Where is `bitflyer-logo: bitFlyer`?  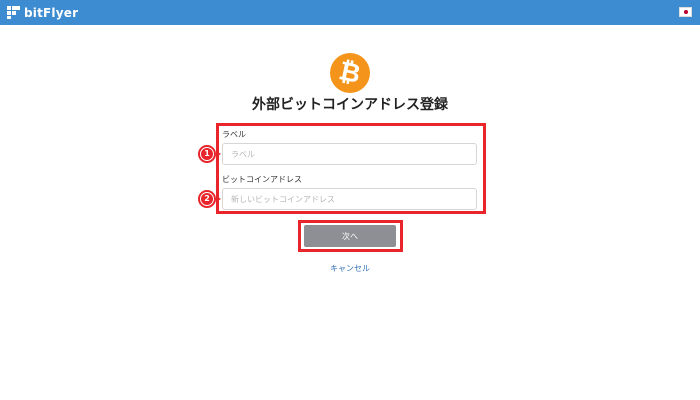
bitflyer-logo: bitFlyer is located at coordinates (42, 12).